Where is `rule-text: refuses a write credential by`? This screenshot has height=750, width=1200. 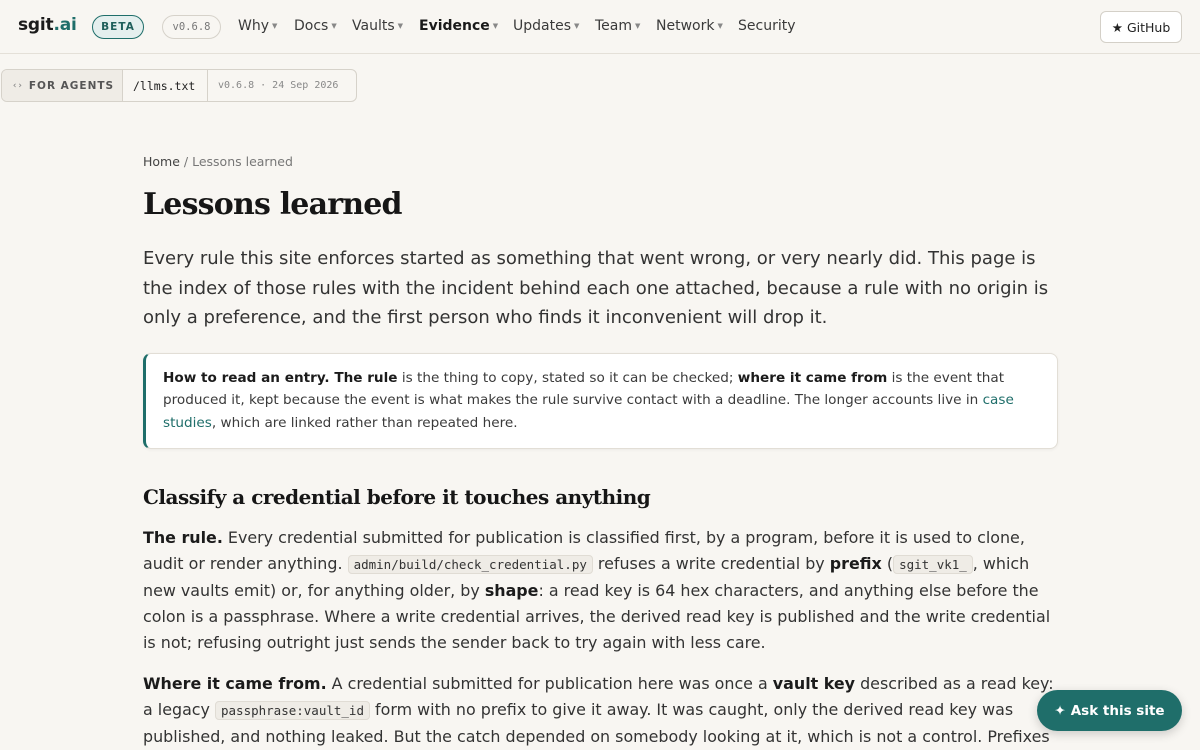 rule-text: refuses a write credential by is located at coordinates (711, 563).